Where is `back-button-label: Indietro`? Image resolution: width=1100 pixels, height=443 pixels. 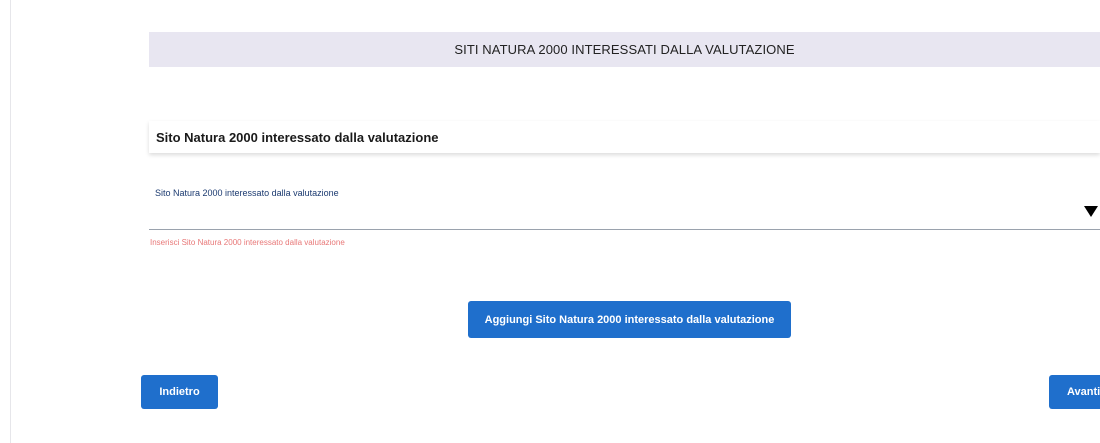 back-button-label: Indietro is located at coordinates (179, 392).